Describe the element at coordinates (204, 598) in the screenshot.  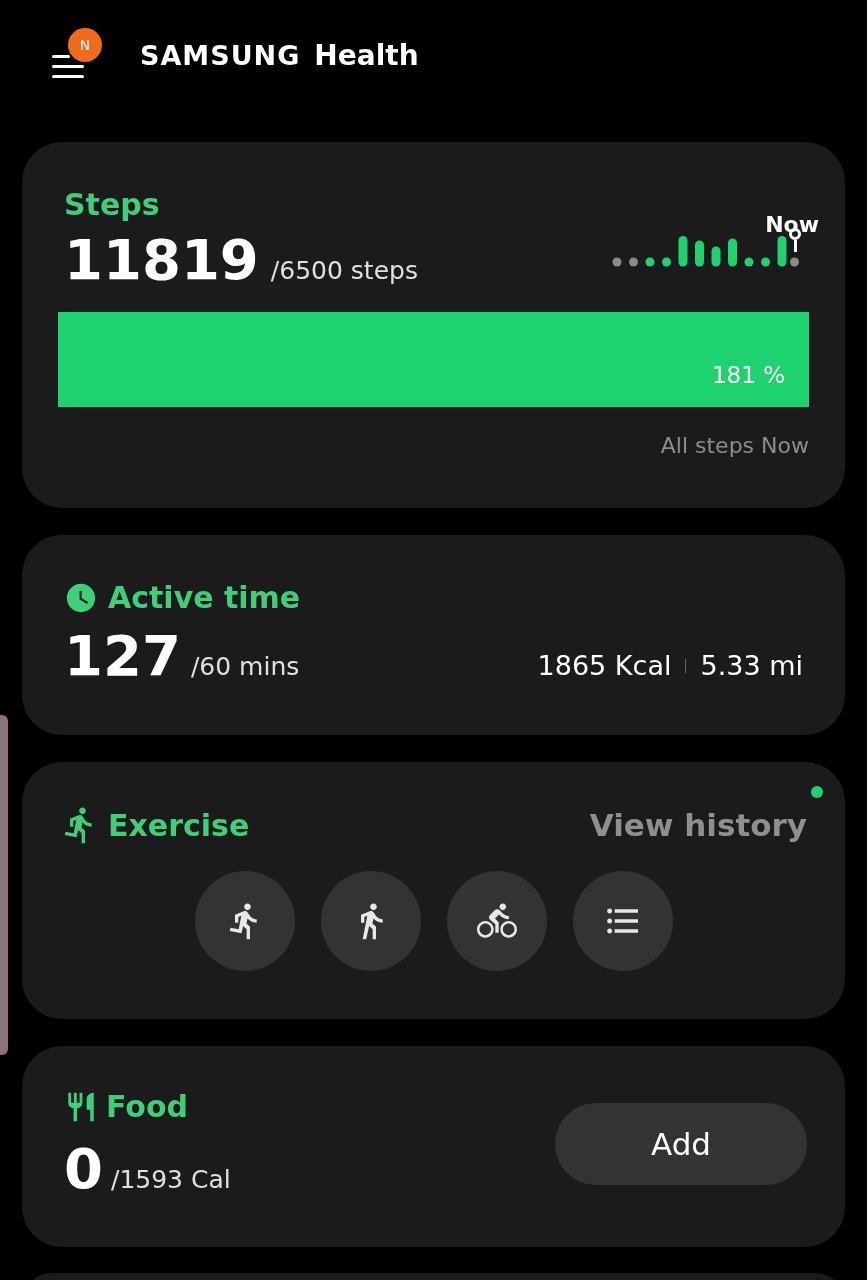
I see `active-time-title: Active time` at that location.